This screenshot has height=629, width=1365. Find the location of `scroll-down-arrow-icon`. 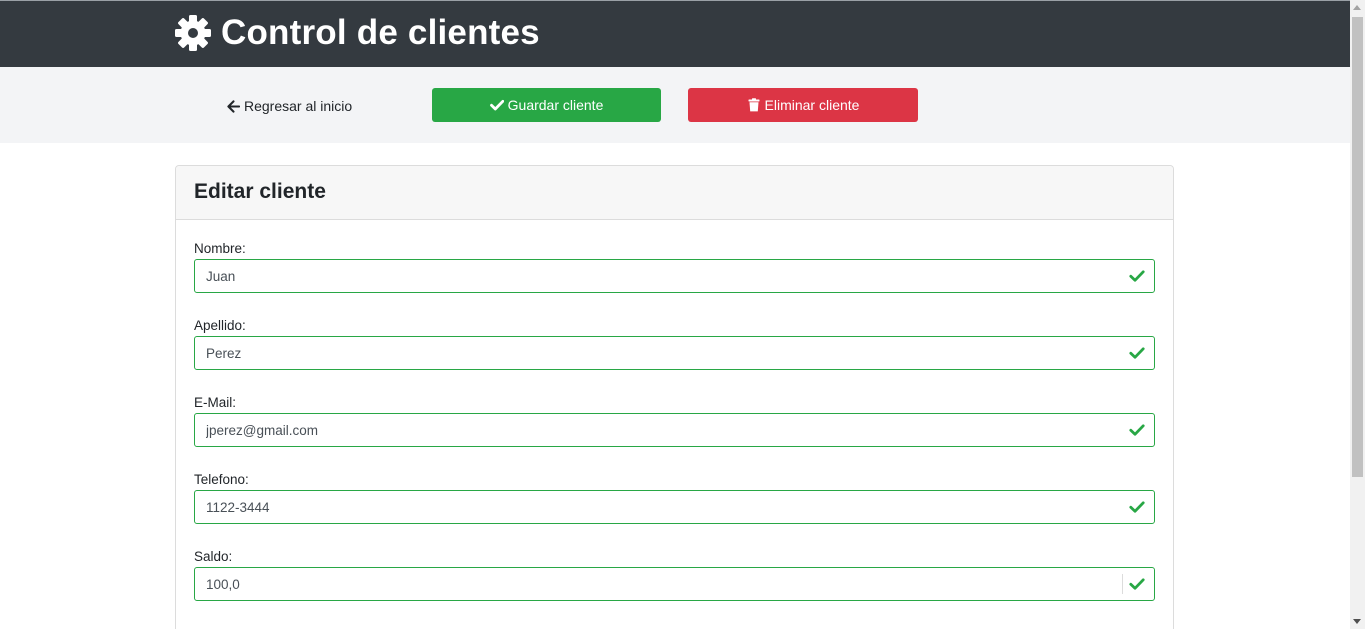

scroll-down-arrow-icon is located at coordinates (1357, 621).